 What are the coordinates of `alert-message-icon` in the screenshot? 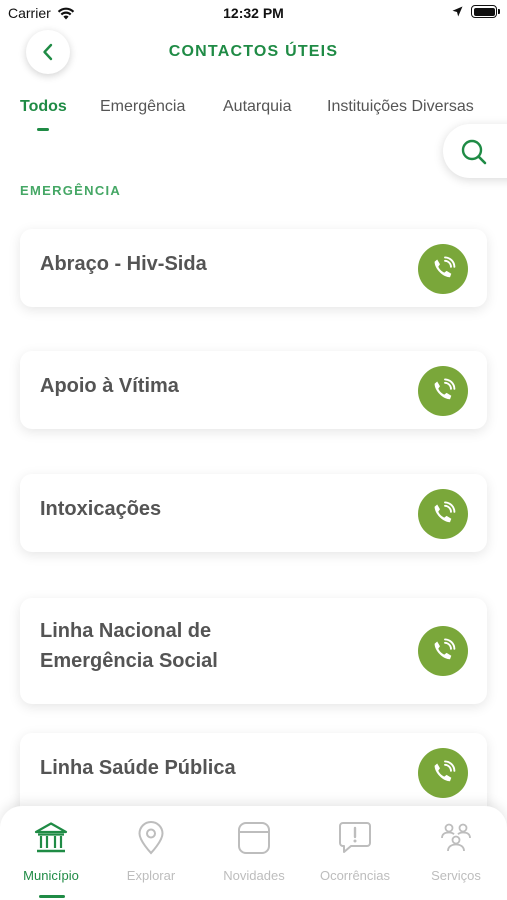 It's located at (355, 837).